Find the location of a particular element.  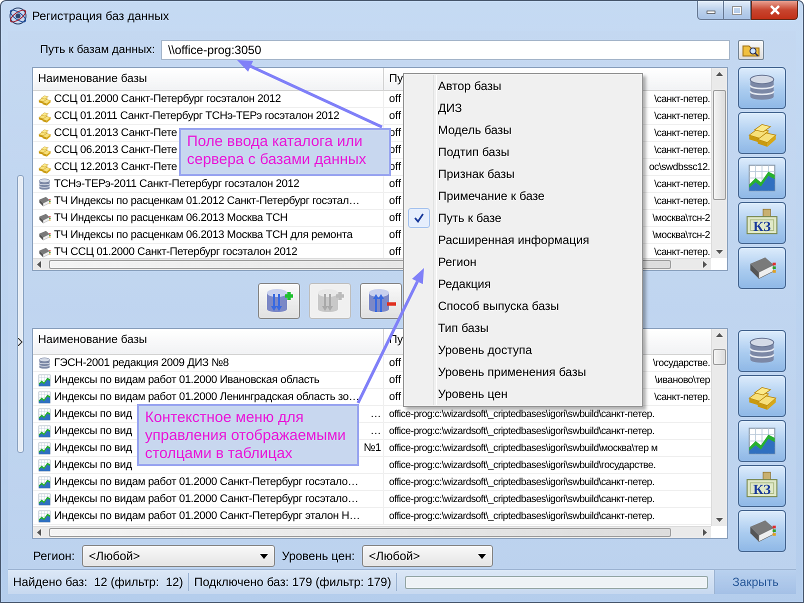

path-field: \\office-prog:3050 is located at coordinates (445, 50).